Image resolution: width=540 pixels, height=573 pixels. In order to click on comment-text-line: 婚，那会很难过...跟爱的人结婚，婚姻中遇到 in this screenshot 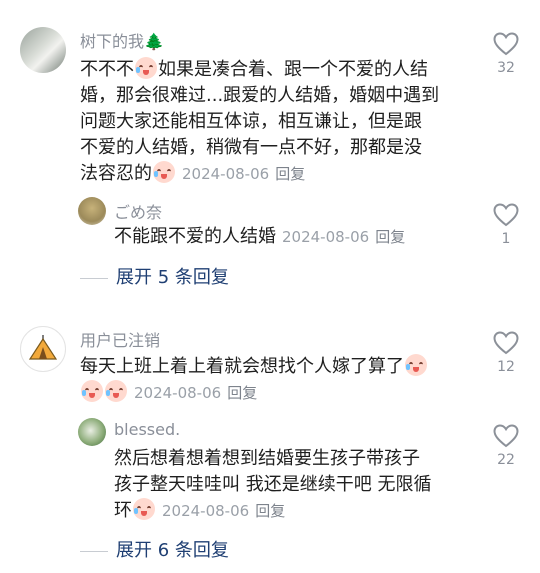, I will do `click(260, 95)`.